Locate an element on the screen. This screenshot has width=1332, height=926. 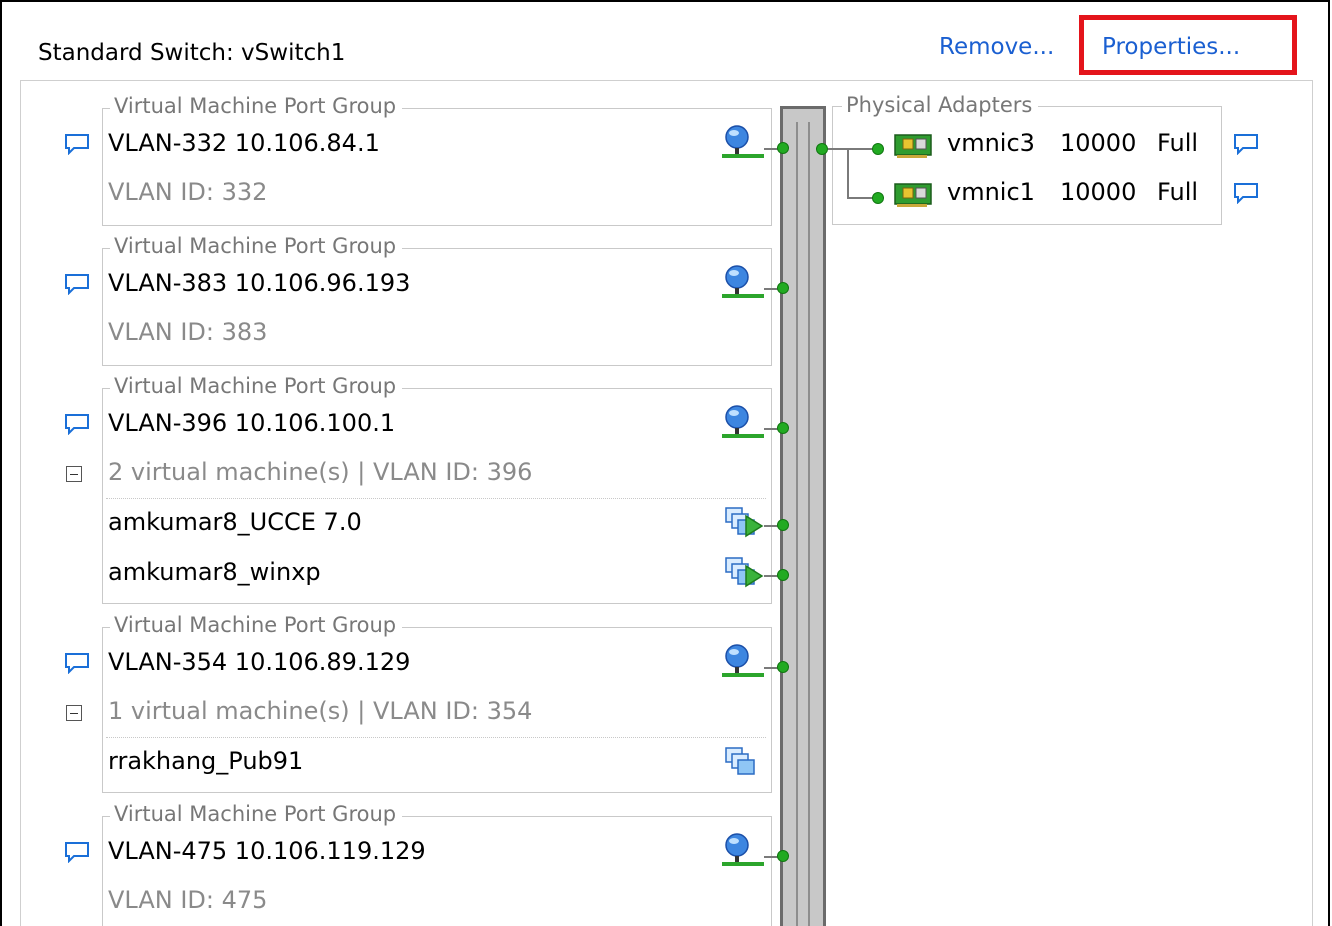
port-group-name: VLAN-332 10.106.84.1 is located at coordinates (244, 143).